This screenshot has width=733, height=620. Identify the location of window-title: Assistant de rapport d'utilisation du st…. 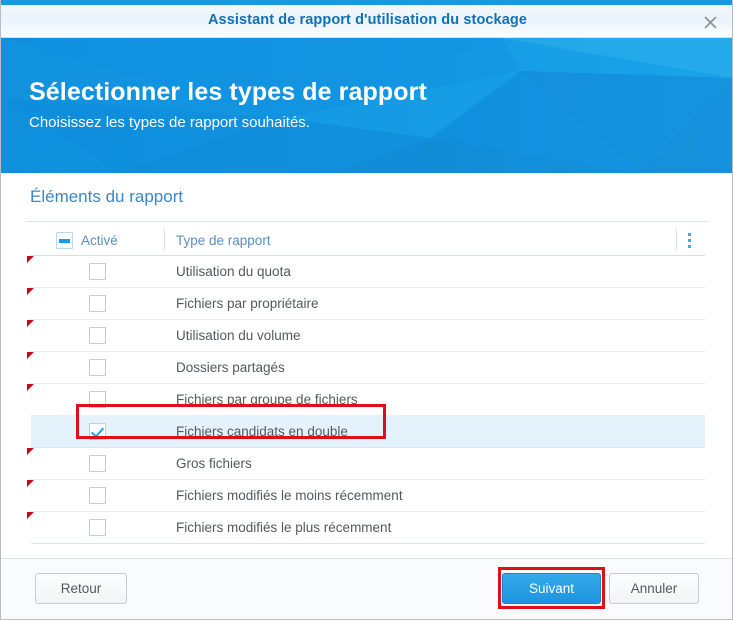
(367, 20).